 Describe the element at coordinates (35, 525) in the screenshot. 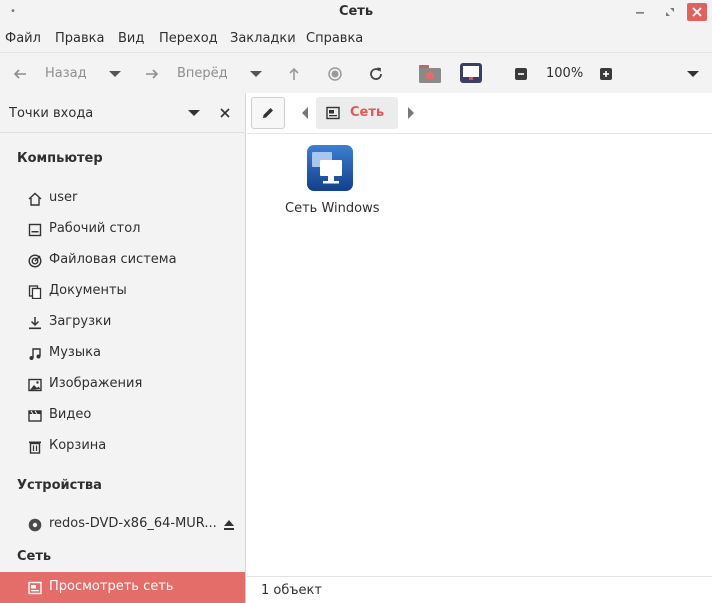

I see `disc-icon` at that location.